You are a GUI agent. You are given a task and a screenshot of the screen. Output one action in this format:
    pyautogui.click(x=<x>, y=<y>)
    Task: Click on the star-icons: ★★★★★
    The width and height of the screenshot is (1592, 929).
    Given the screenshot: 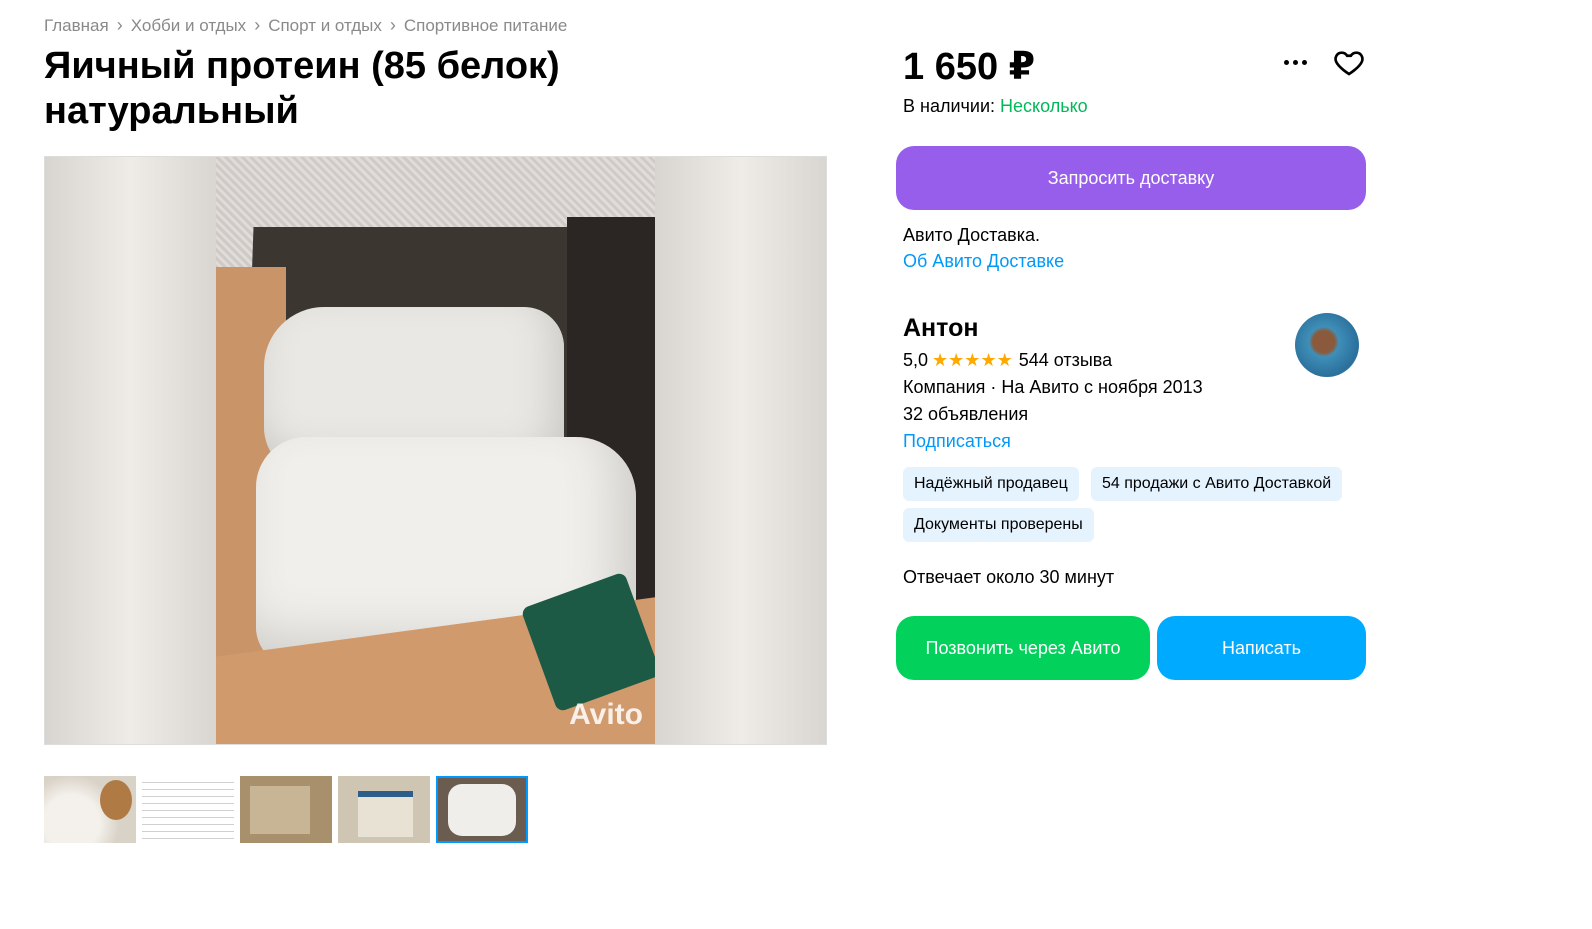 What is the action you would take?
    pyautogui.click(x=972, y=360)
    